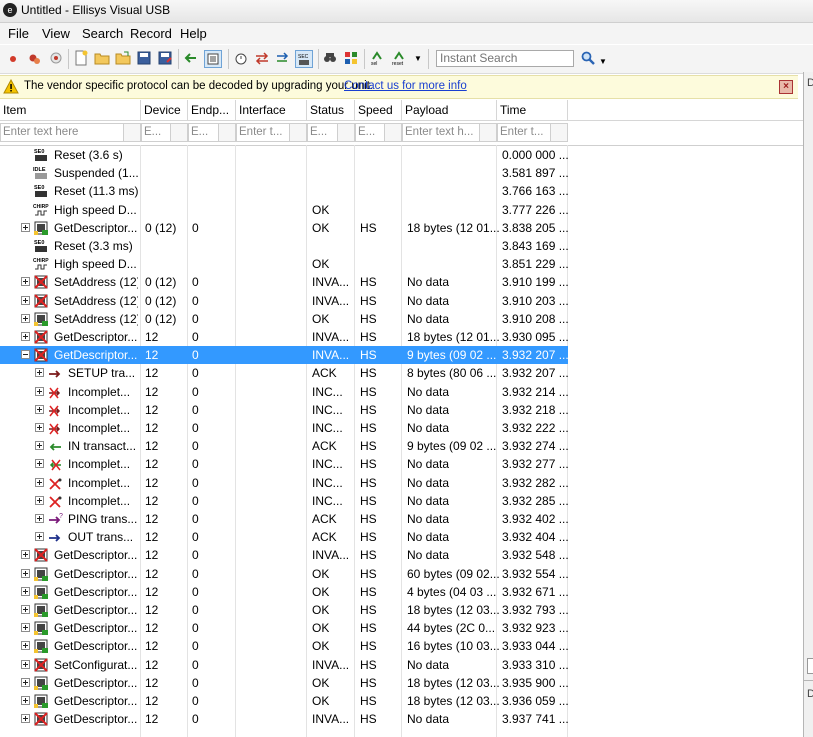 This screenshot has width=813, height=737. I want to click on sel-export-icon: sel, so click(378, 58).